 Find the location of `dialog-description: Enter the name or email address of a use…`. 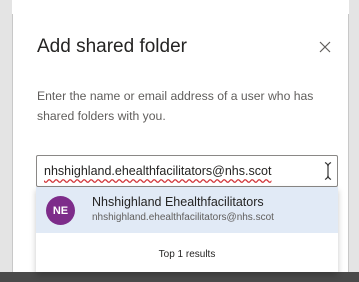

dialog-description: Enter the name or email address of a use… is located at coordinates (175, 106).